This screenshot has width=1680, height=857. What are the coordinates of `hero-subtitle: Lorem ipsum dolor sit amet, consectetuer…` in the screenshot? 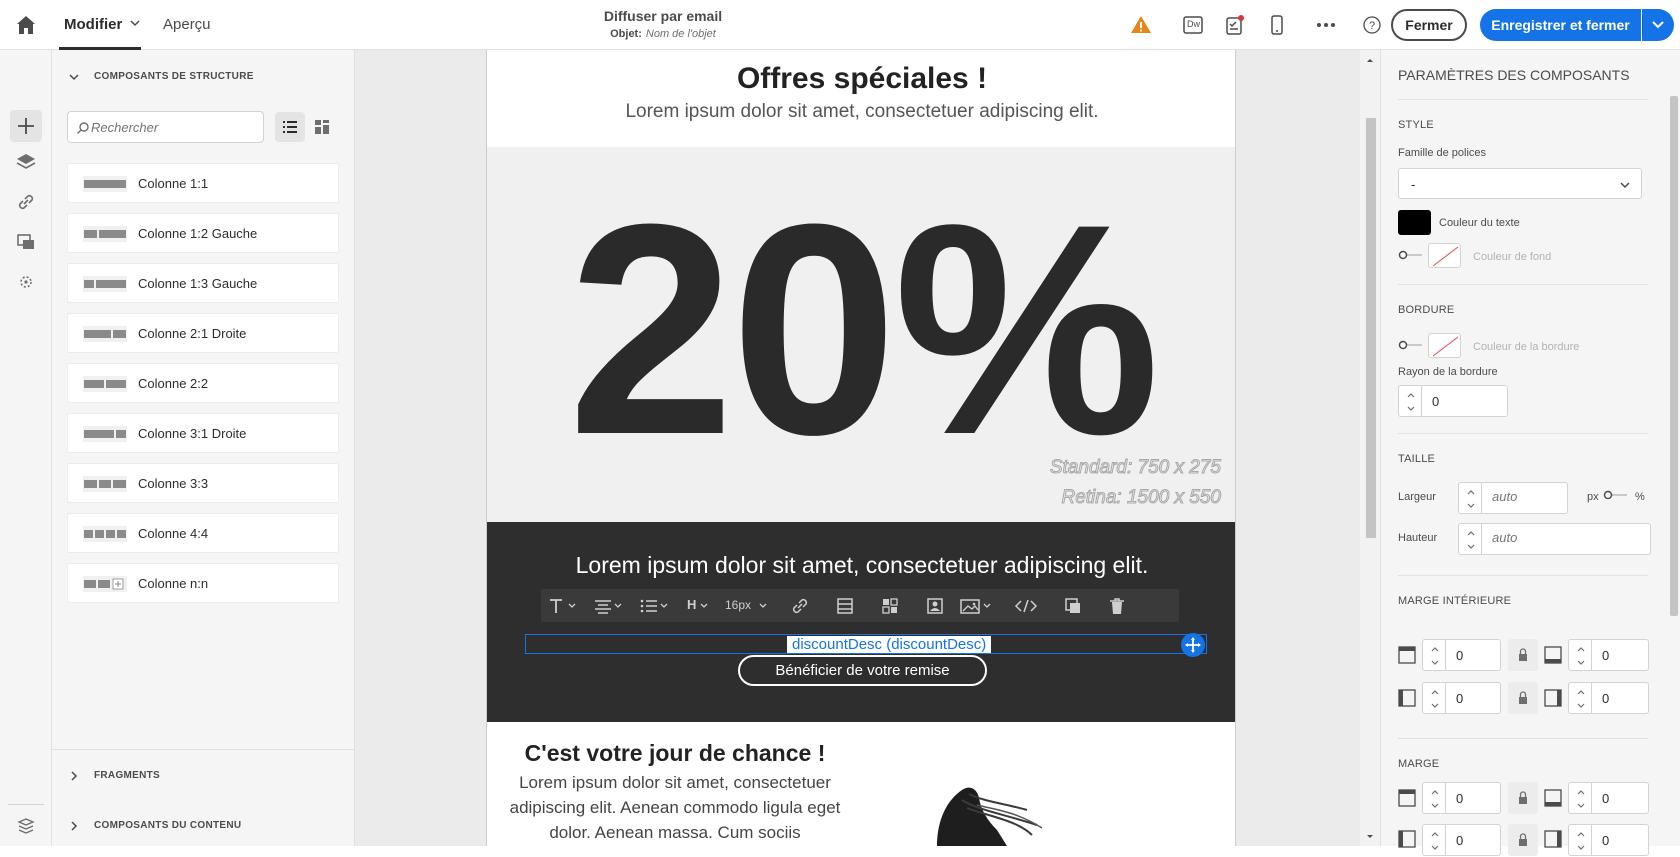 It's located at (861, 112).